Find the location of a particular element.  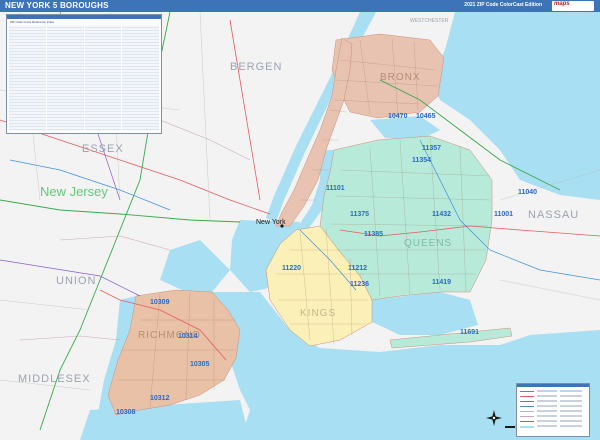

zip-11236: 11236 is located at coordinates (359, 284).